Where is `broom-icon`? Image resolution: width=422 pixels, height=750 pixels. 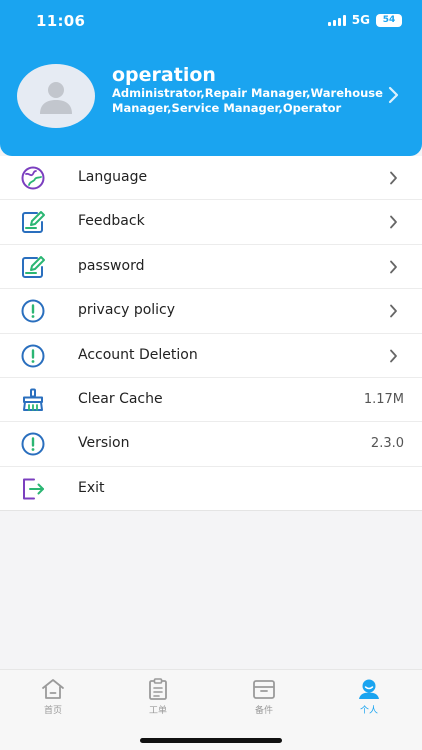
broom-icon is located at coordinates (33, 399).